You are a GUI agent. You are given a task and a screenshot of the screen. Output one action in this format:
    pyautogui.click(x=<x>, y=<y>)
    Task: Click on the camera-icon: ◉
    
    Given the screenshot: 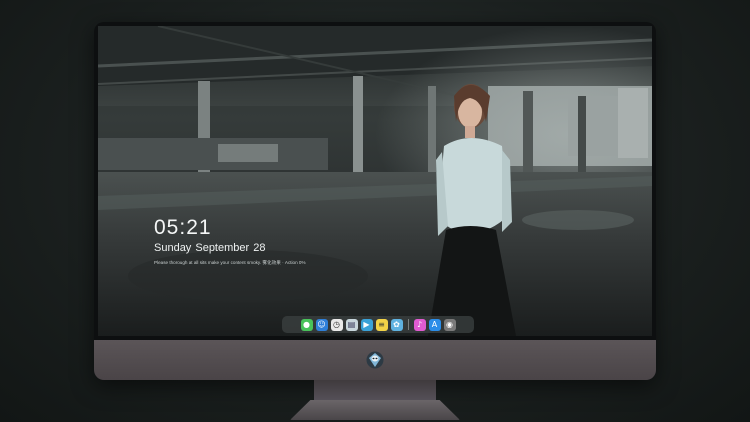 What is the action you would take?
    pyautogui.click(x=449, y=324)
    